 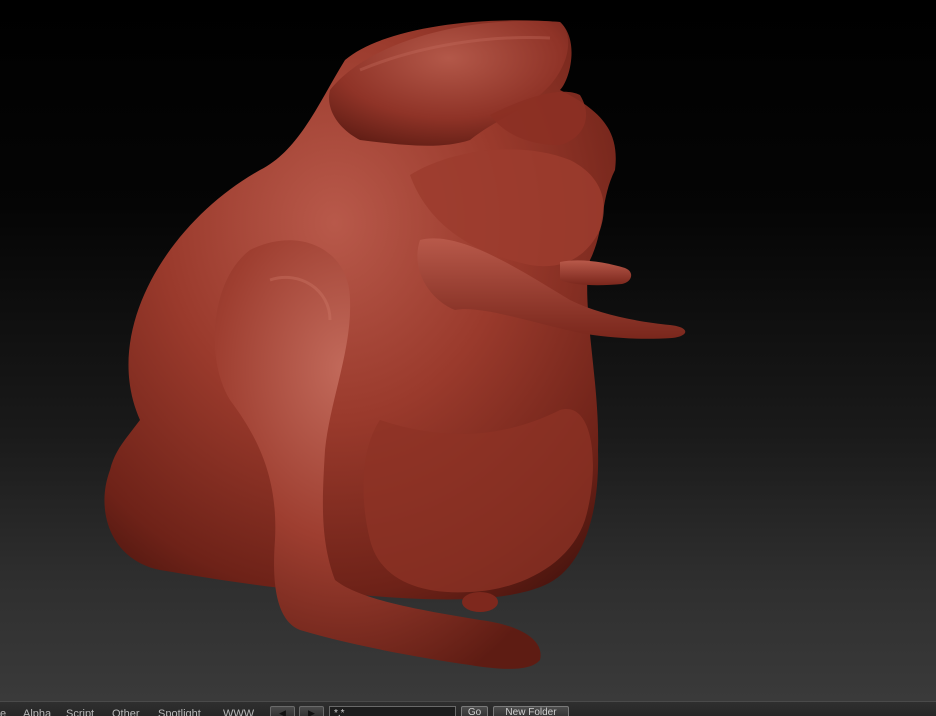 I want to click on prev-button: ◀, so click(x=282, y=711).